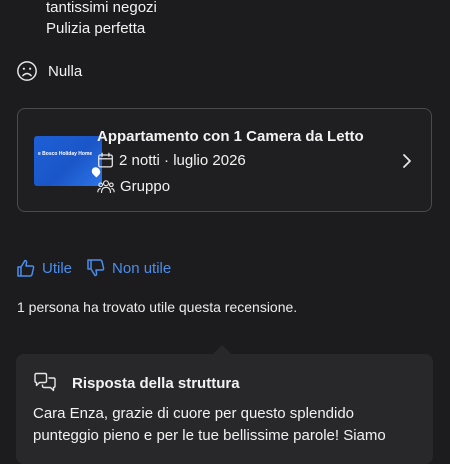  What do you see at coordinates (57, 268) in the screenshot?
I see `helpful-label: Utile` at bounding box center [57, 268].